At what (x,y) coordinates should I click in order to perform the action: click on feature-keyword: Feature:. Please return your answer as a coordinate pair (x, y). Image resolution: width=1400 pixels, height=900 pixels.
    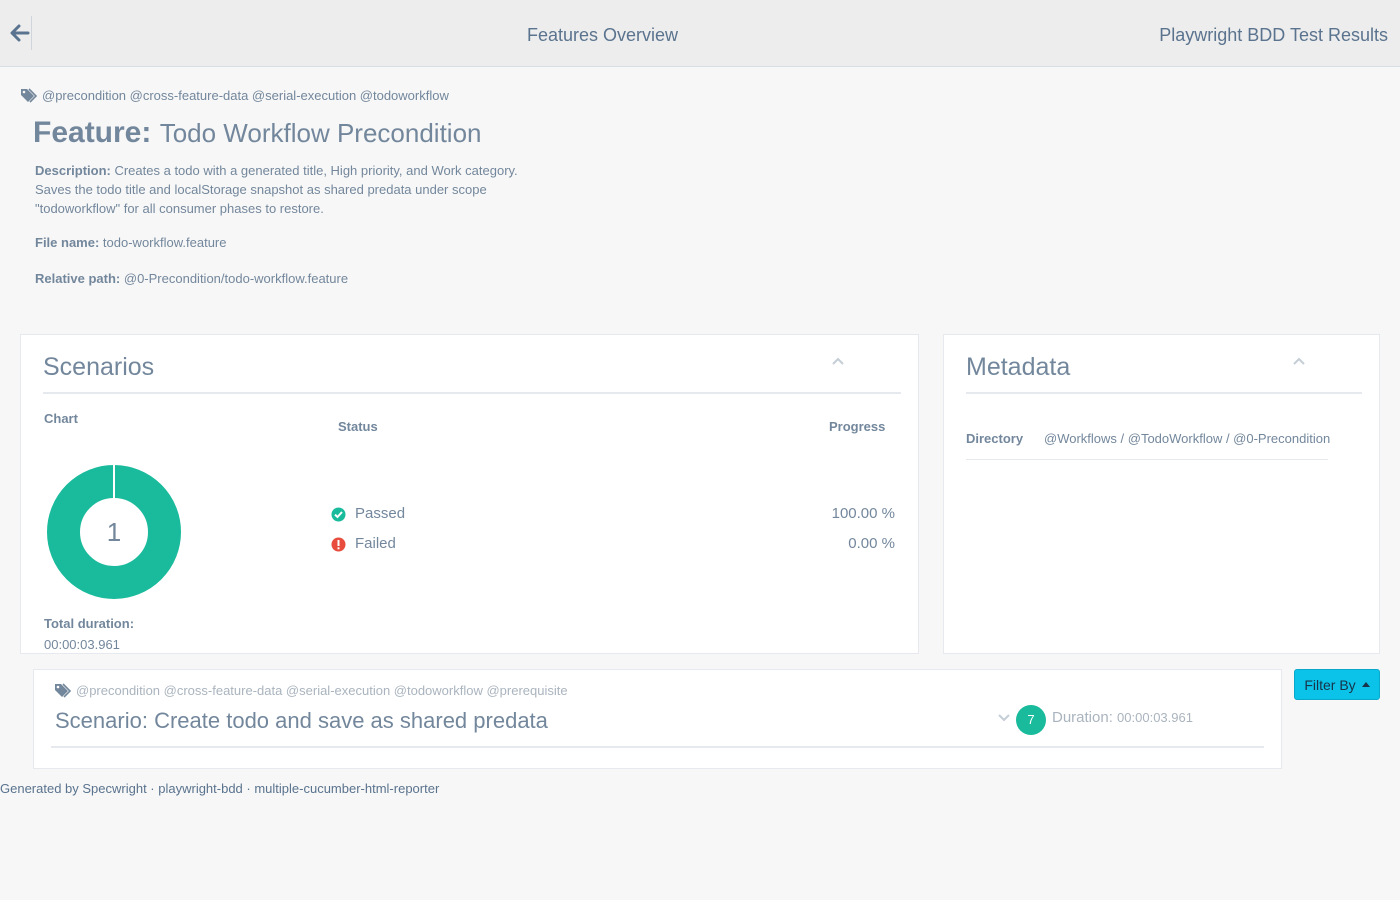
    Looking at the image, I should click on (92, 132).